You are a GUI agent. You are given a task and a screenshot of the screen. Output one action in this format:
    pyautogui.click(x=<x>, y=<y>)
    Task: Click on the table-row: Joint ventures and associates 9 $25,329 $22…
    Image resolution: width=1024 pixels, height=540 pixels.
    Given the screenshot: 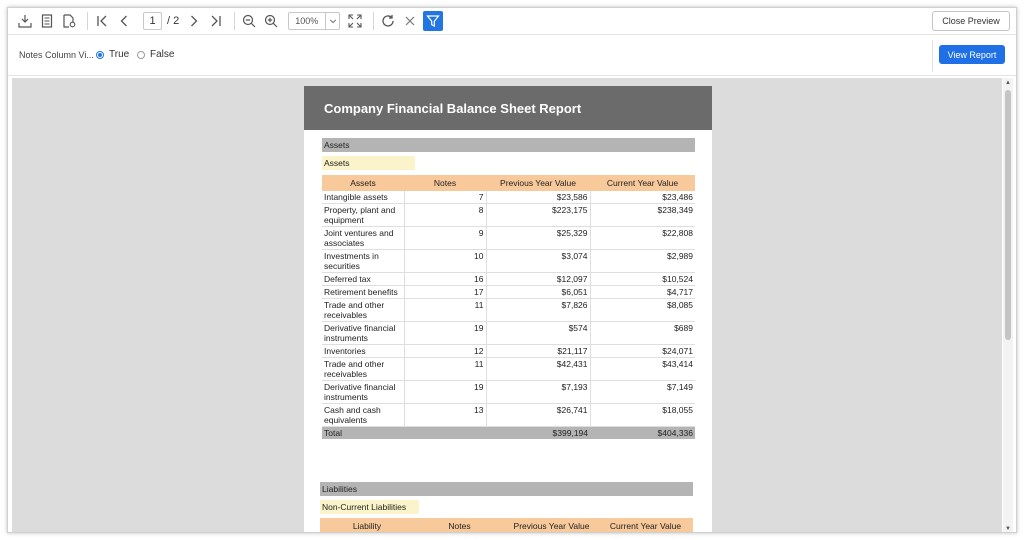 What is the action you would take?
    pyautogui.click(x=508, y=238)
    